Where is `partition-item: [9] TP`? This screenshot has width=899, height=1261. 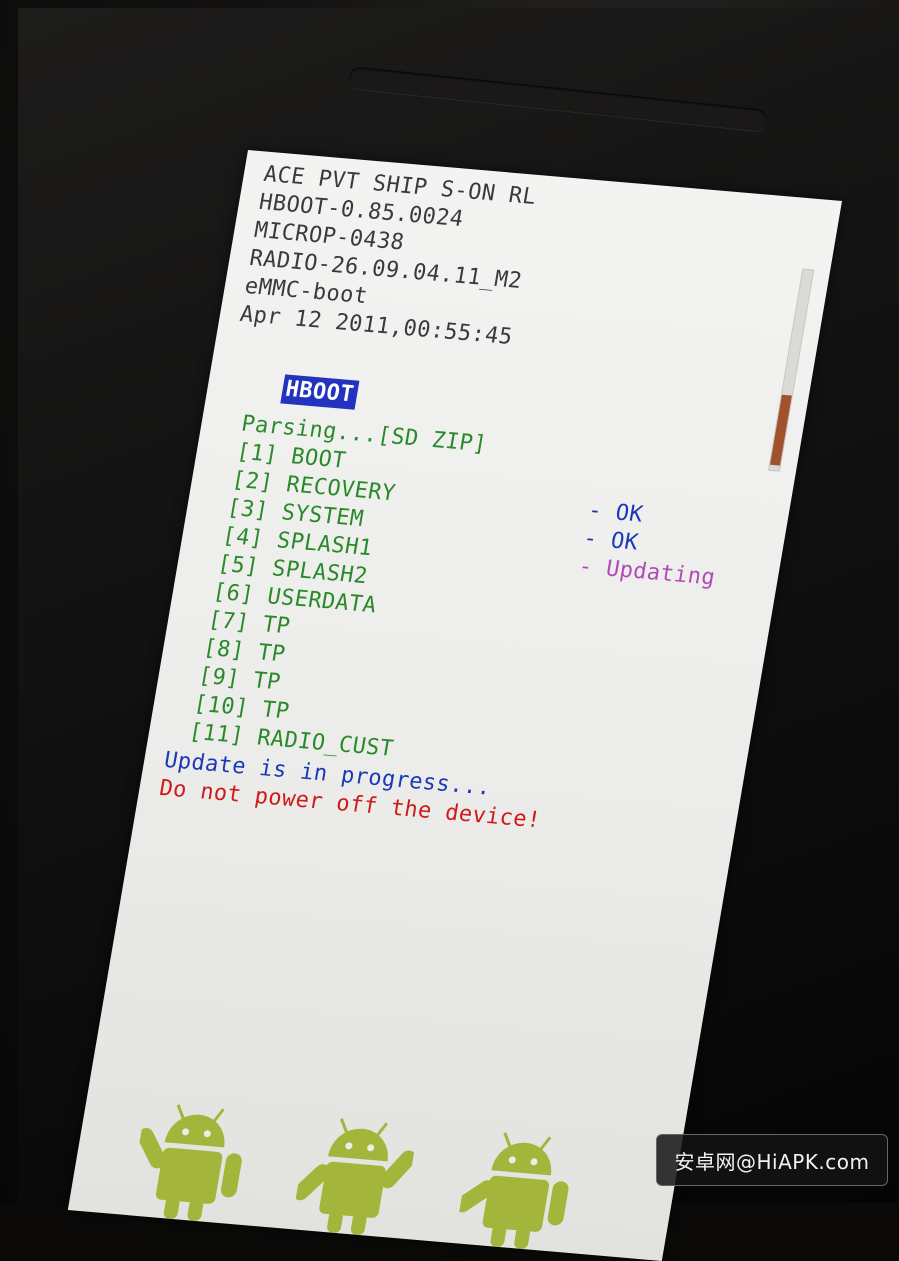 partition-item: [9] TP is located at coordinates (239, 679).